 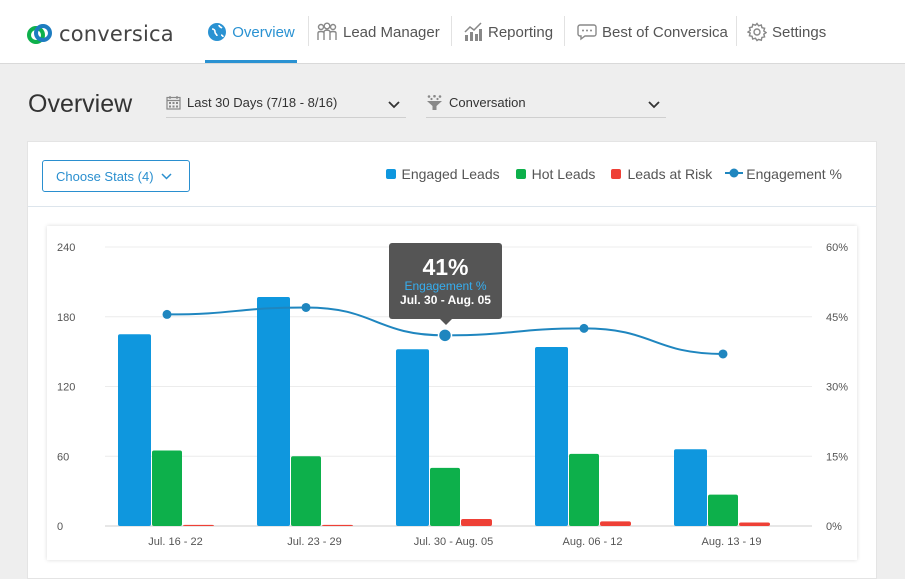 What do you see at coordinates (251, 61) in the screenshot?
I see `active-tab-indicator` at bounding box center [251, 61].